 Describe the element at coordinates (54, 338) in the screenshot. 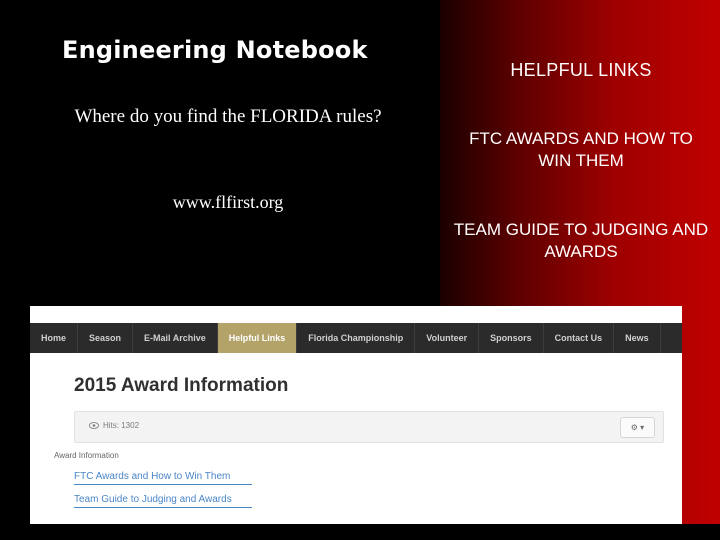

I see `nav-item-home: Home` at that location.